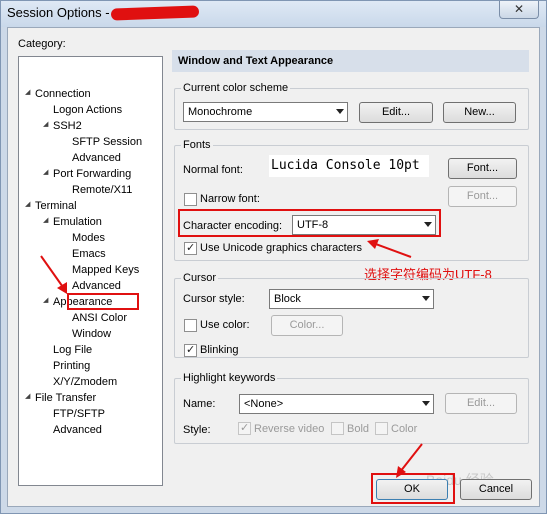 The width and height of the screenshot is (547, 514). What do you see at coordinates (413, 488) in the screenshot?
I see `ok-highlight-box` at bounding box center [413, 488].